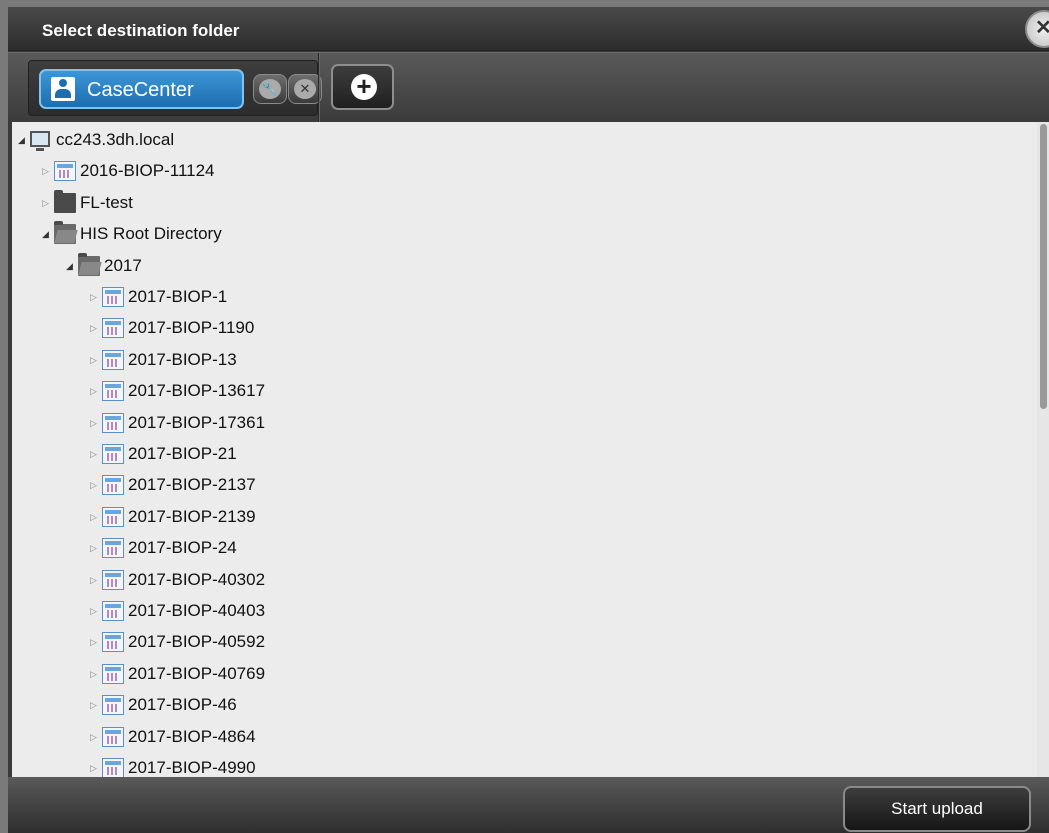  I want to click on tree-node-label: 2017, so click(123, 265).